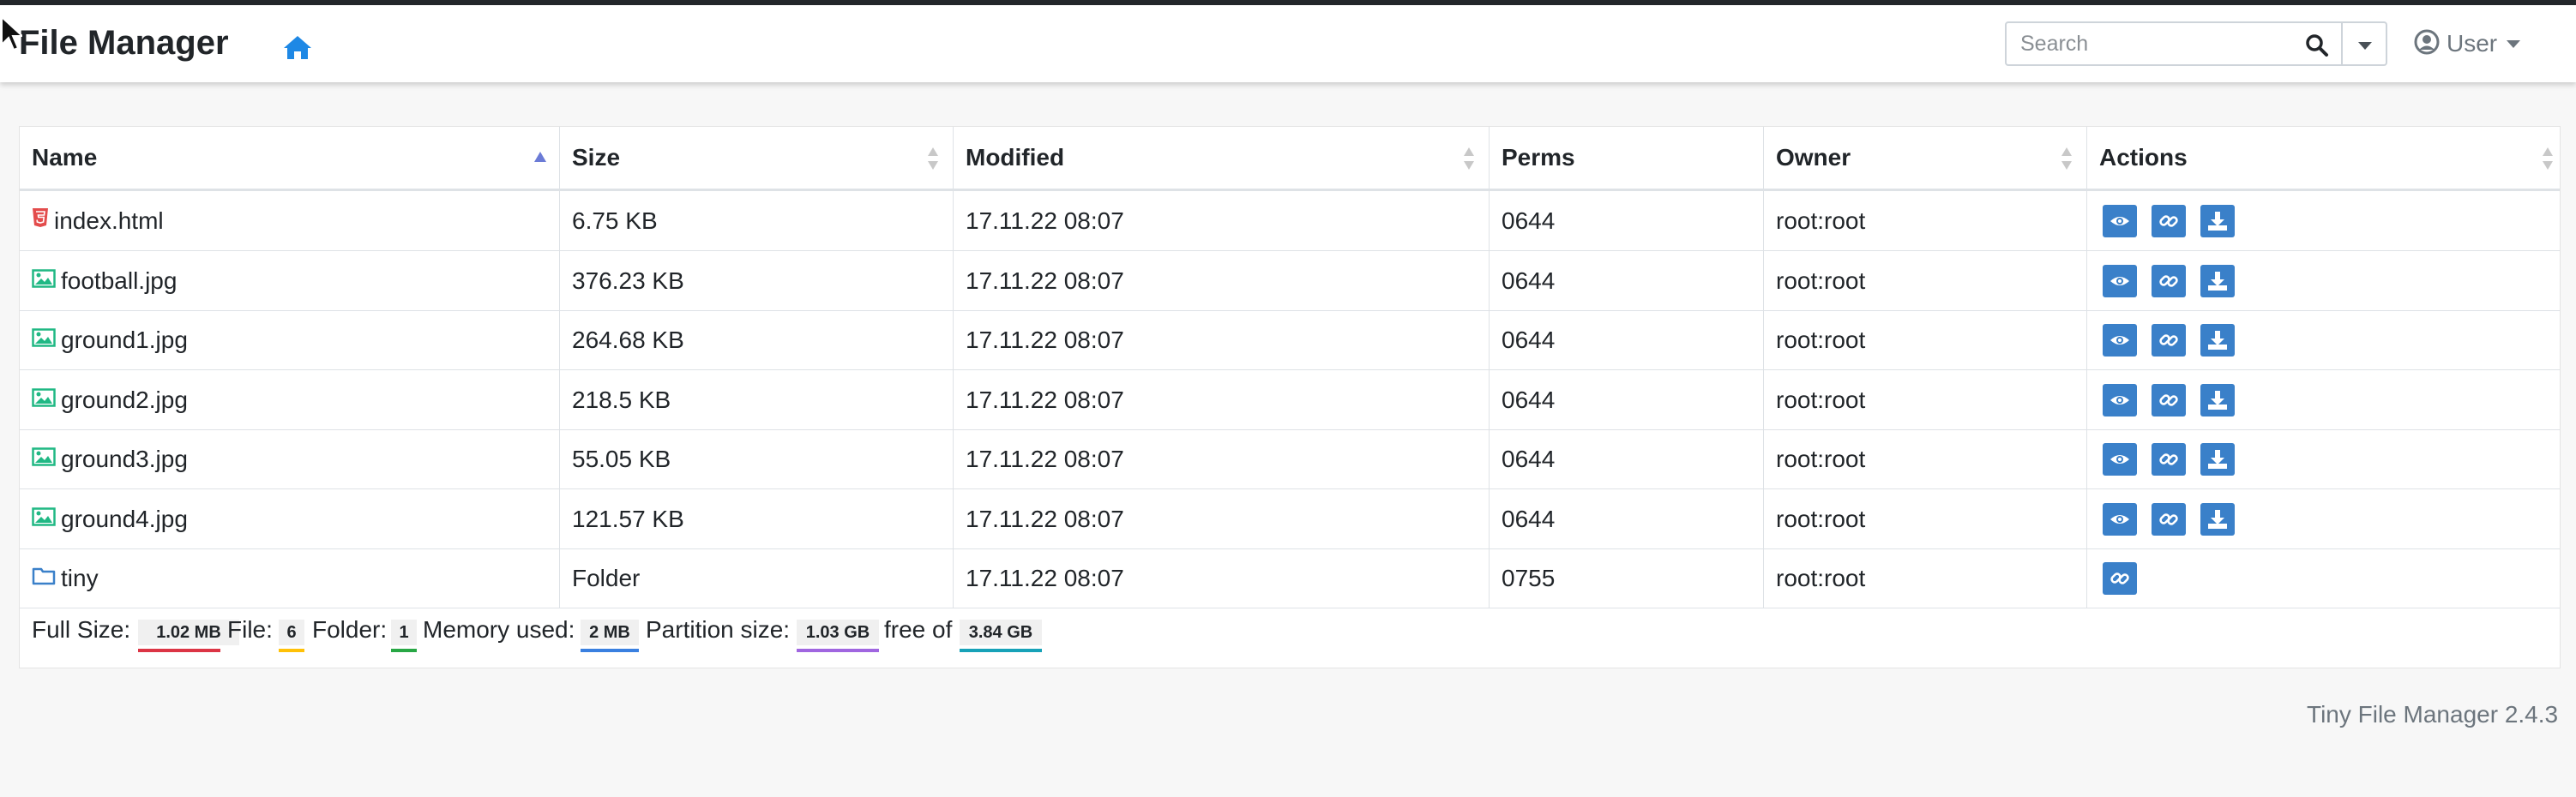 The width and height of the screenshot is (2576, 797). What do you see at coordinates (2317, 45) in the screenshot?
I see `search-icon` at bounding box center [2317, 45].